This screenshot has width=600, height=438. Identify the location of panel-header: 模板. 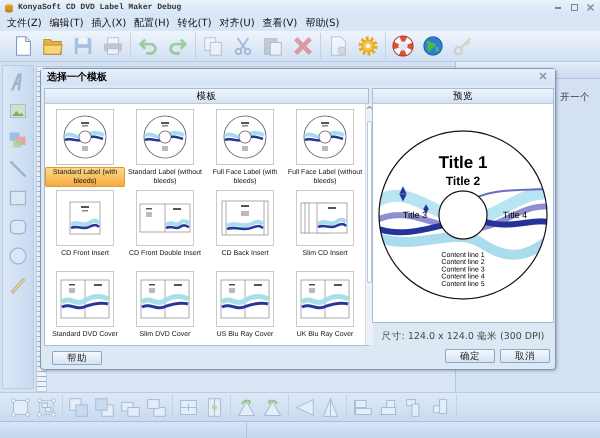
(206, 96).